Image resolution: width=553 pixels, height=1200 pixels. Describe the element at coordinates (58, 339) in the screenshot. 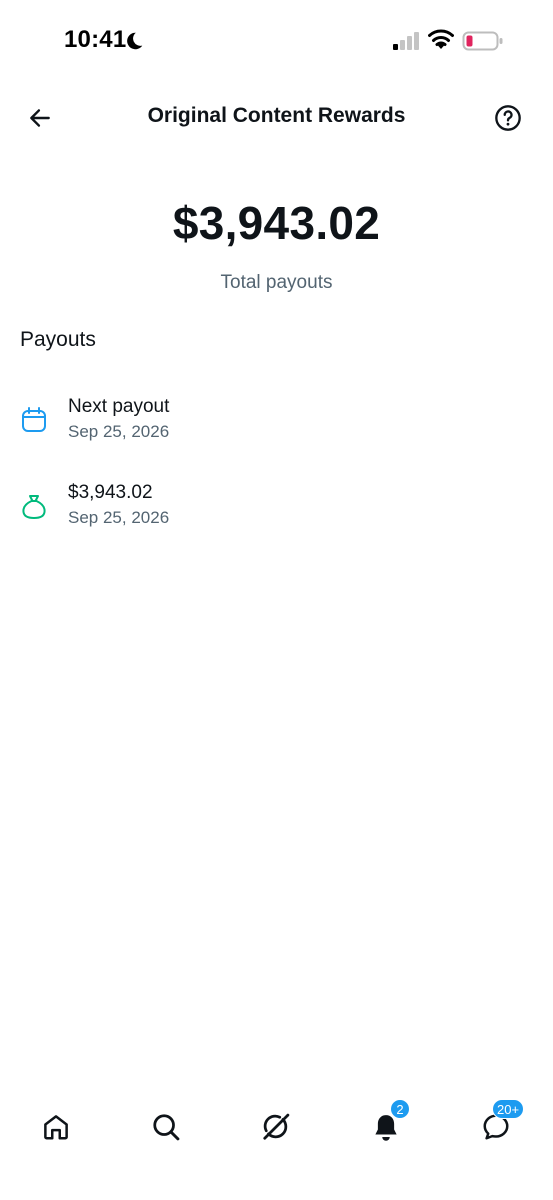

I see `section-title-payouts: Payouts` at that location.